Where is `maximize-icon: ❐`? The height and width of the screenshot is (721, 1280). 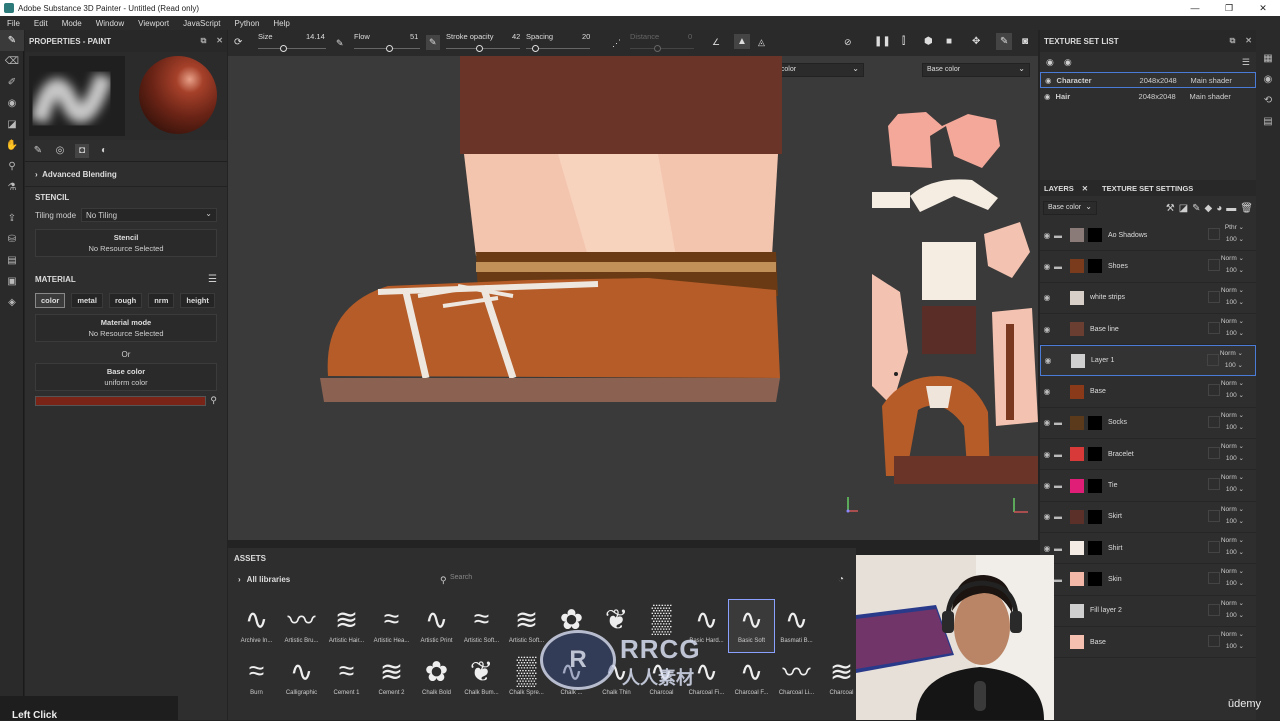
maximize-icon: ❐ is located at coordinates (1229, 8).